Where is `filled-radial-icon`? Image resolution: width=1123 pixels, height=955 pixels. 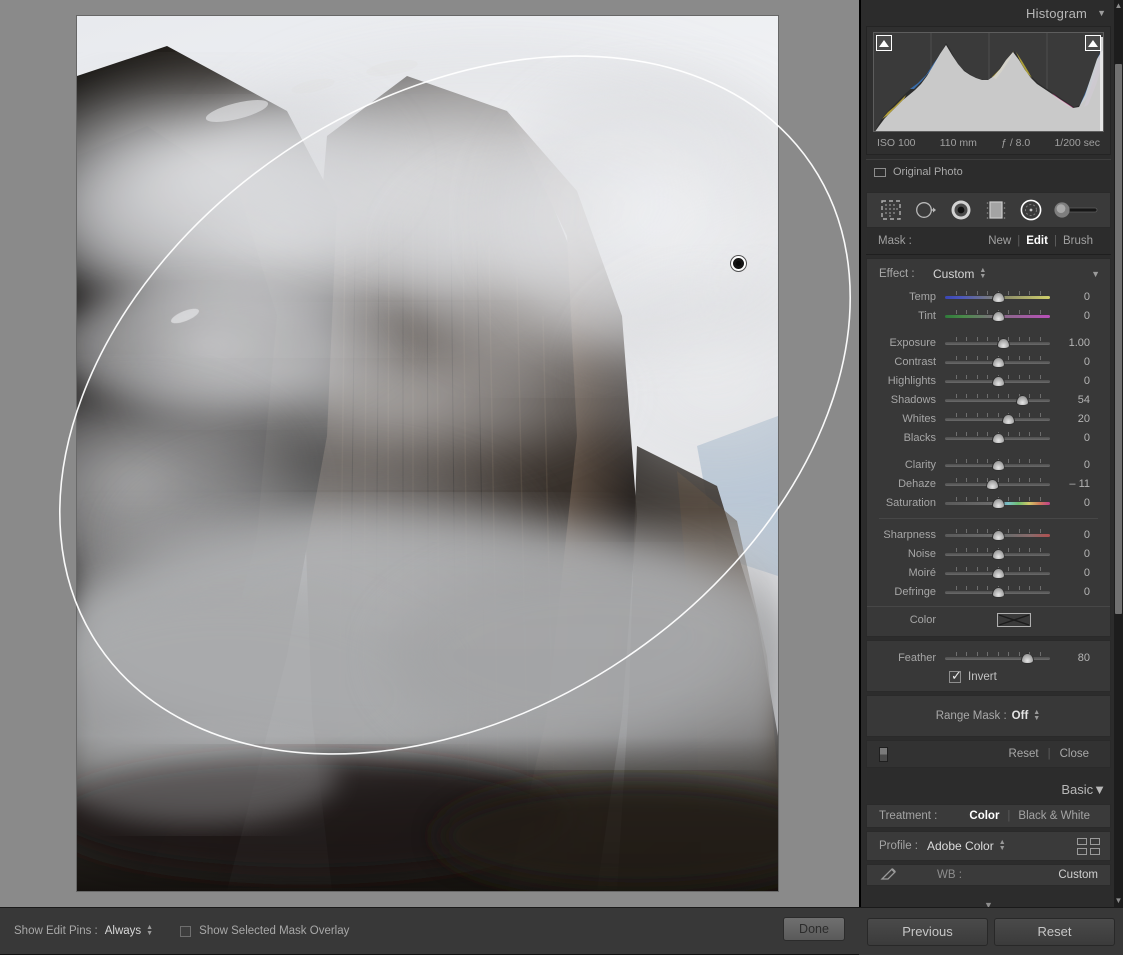
filled-radial-icon is located at coordinates (961, 210).